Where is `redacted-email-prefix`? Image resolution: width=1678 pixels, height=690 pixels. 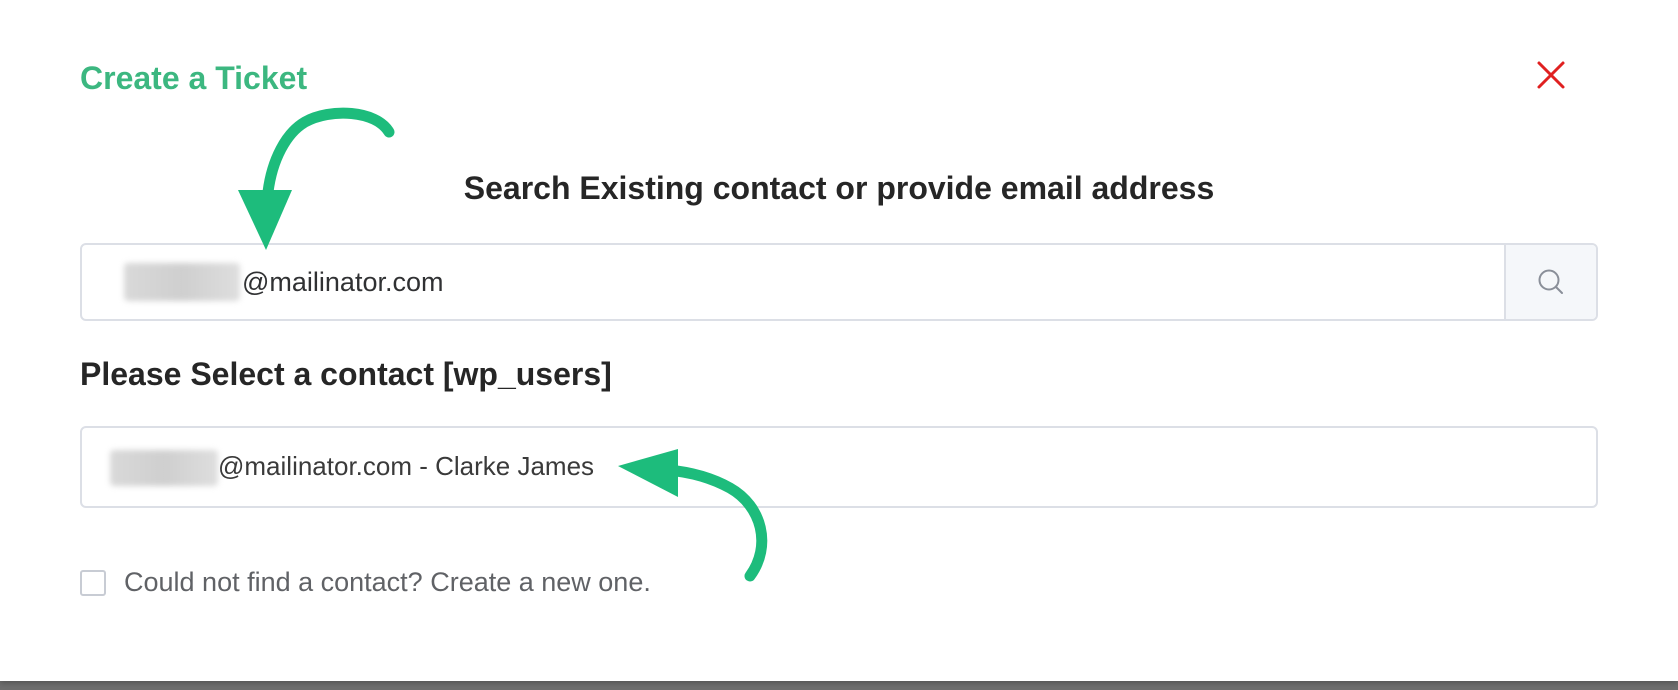
redacted-email-prefix is located at coordinates (182, 282).